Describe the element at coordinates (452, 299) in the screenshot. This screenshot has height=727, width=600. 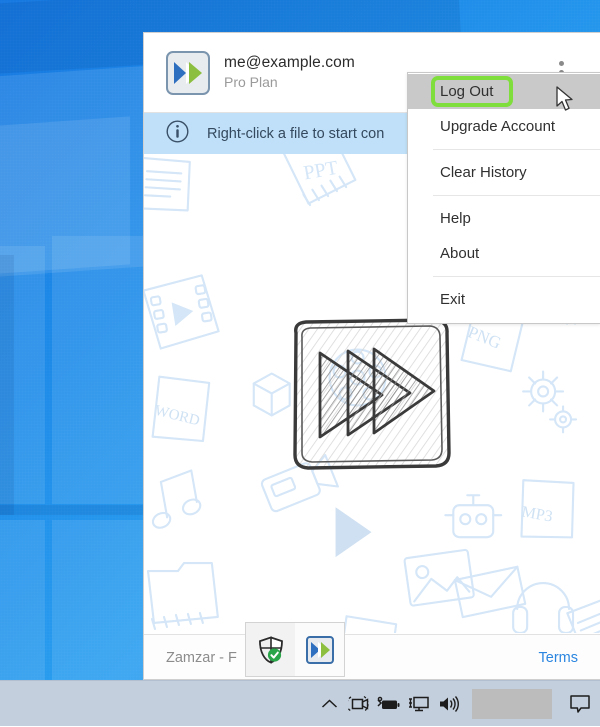
I see `menu-item-label: Exit` at that location.